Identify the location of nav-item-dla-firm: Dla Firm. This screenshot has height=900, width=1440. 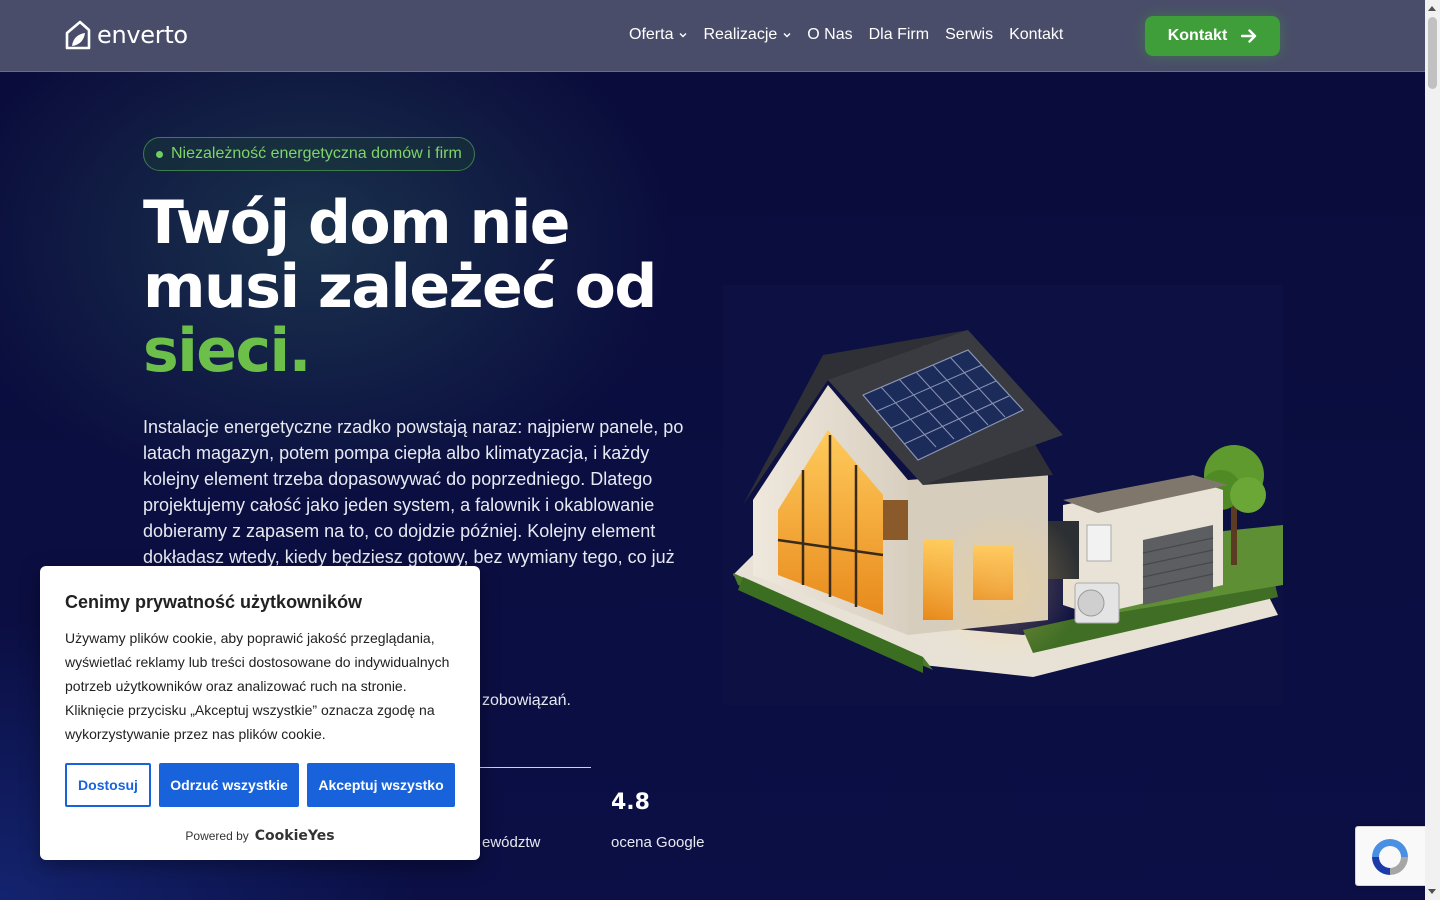
(899, 35).